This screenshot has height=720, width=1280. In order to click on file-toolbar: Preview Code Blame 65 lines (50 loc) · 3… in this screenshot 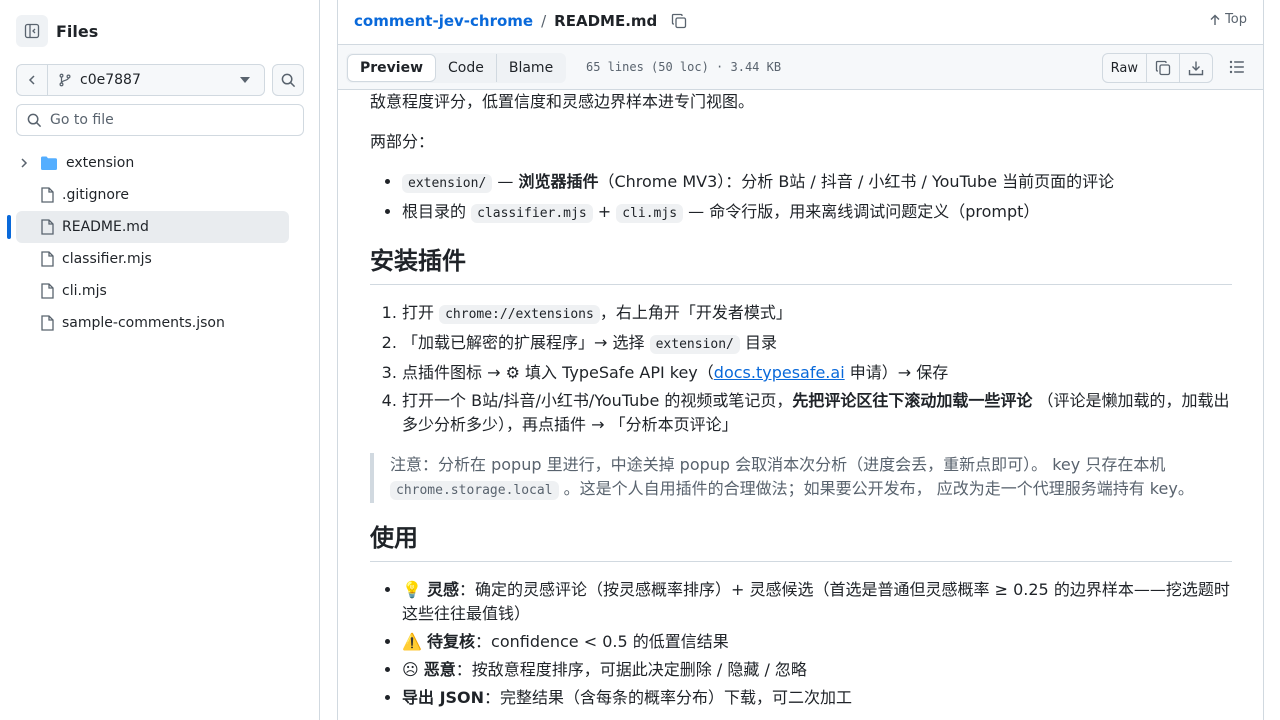, I will do `click(800, 67)`.